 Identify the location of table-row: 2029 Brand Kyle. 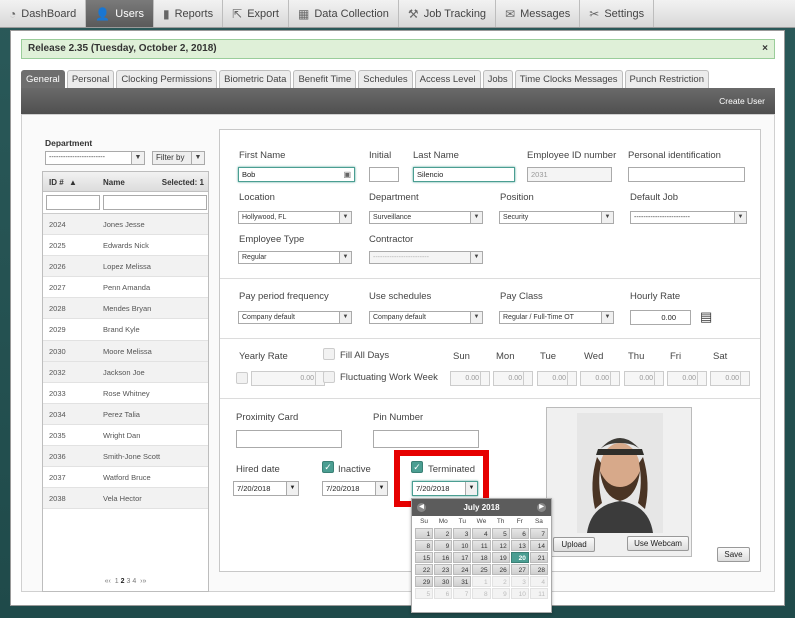
(125, 330).